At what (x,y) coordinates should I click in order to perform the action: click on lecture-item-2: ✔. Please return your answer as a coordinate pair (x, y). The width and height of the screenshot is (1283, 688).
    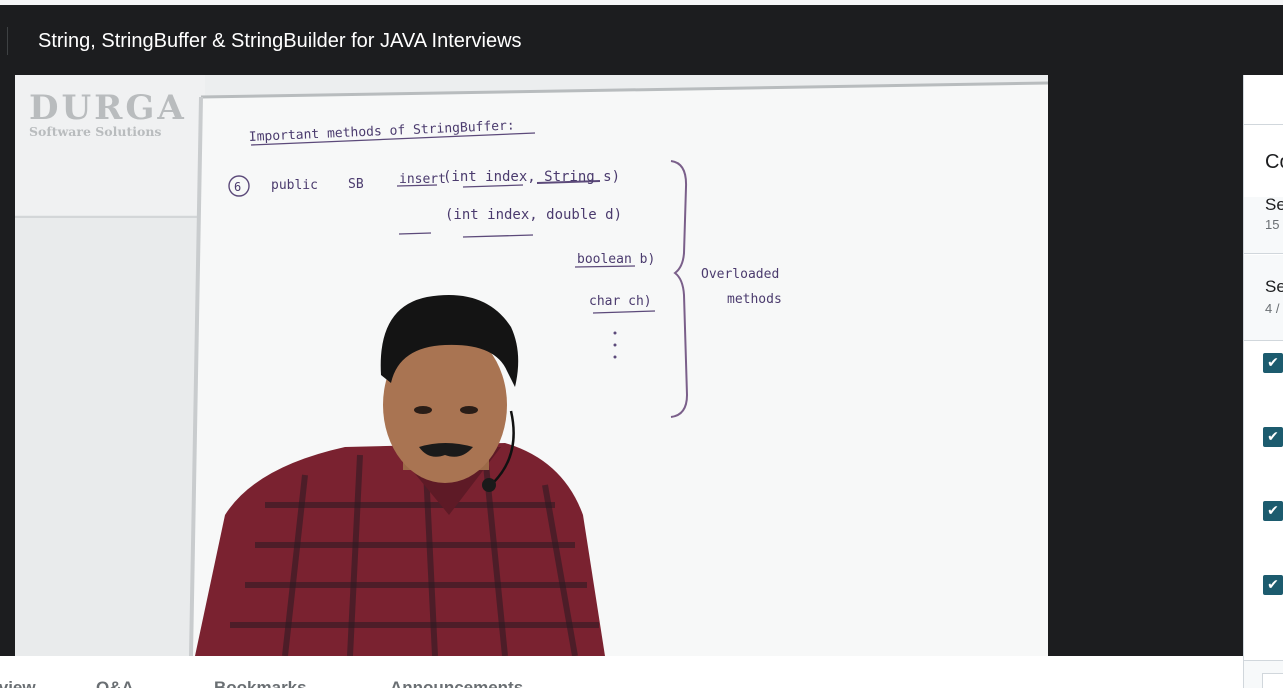
    Looking at the image, I should click on (1273, 437).